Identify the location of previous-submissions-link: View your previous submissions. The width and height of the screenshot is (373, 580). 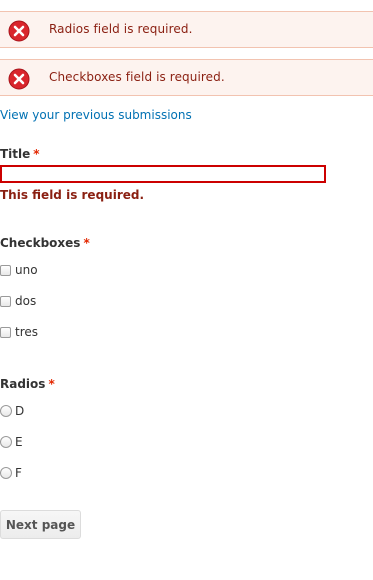
(96, 115).